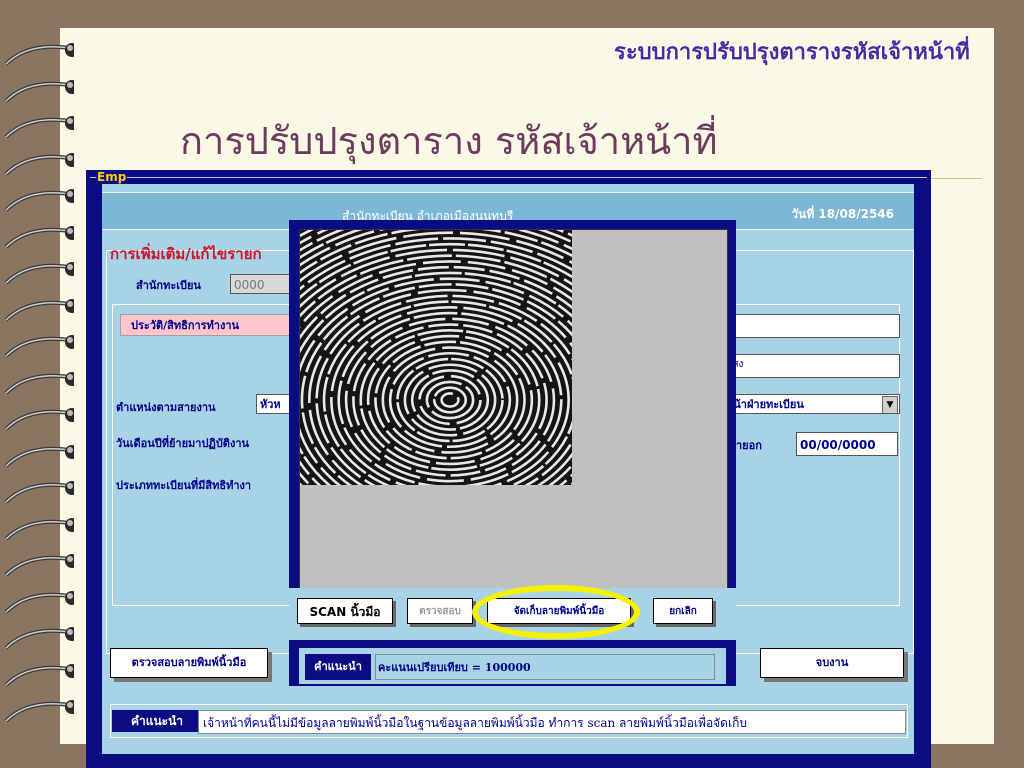 This screenshot has width=1024, height=768. I want to click on cancel-button: ยกเลิก, so click(683, 611).